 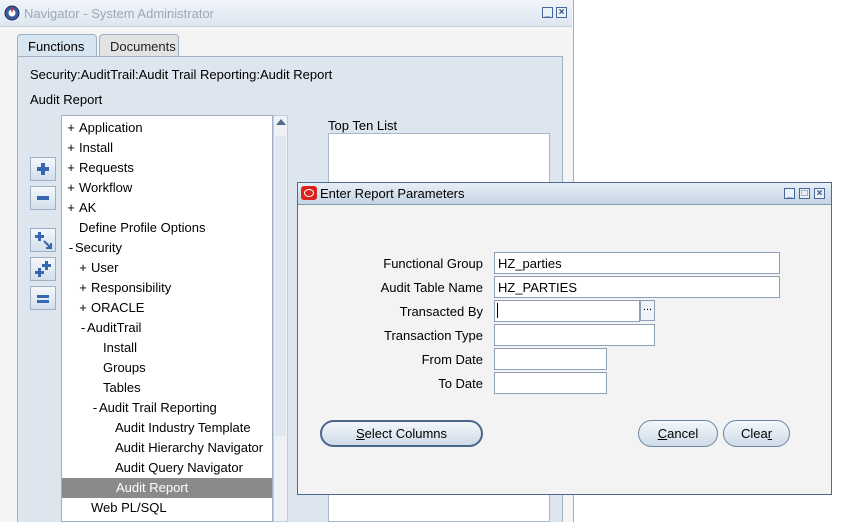 What do you see at coordinates (789, 193) in the screenshot?
I see `dialog-minimize-icon: _` at bounding box center [789, 193].